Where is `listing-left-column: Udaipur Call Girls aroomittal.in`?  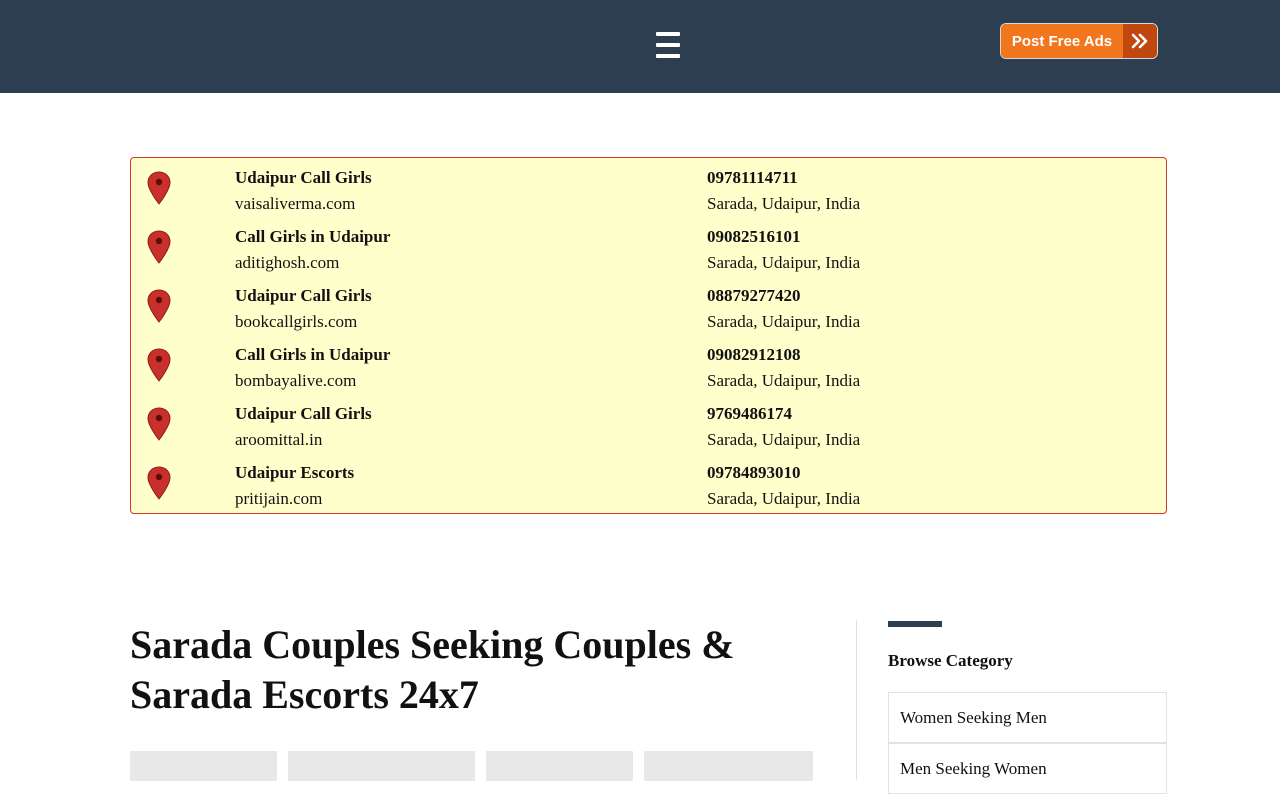
listing-left-column: Udaipur Call Girls aroomittal.in is located at coordinates (303, 428).